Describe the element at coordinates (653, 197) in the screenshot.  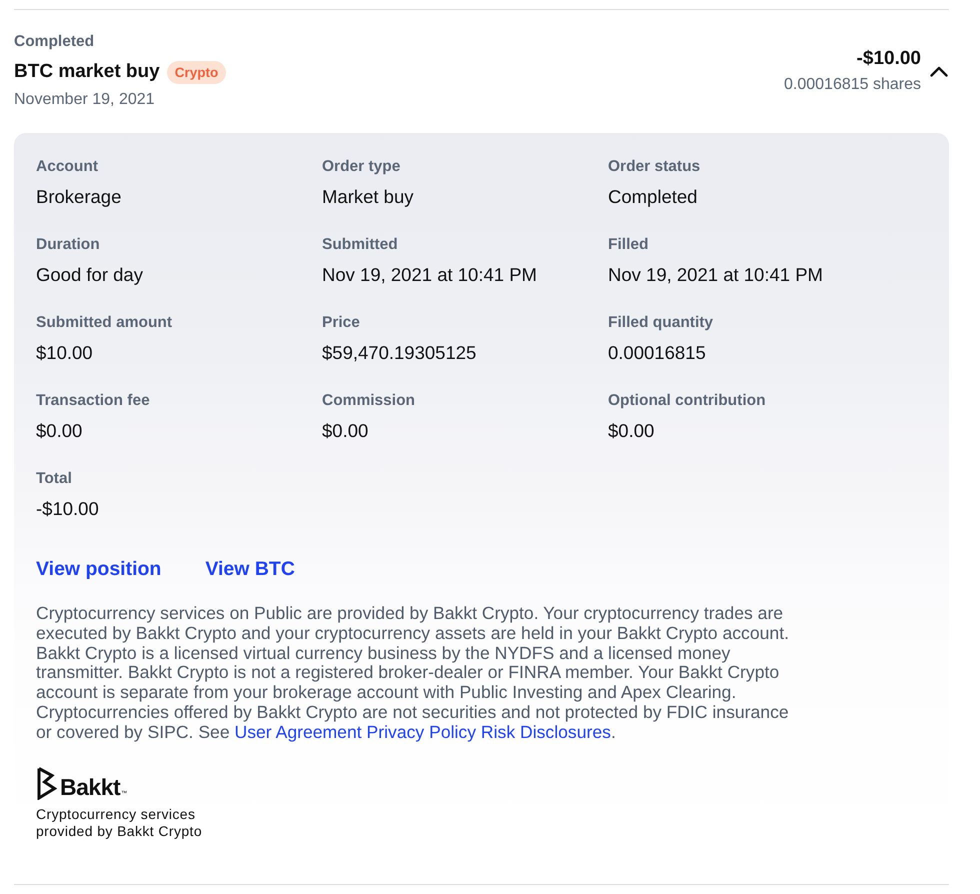
I see `detail-value: Completed` at that location.